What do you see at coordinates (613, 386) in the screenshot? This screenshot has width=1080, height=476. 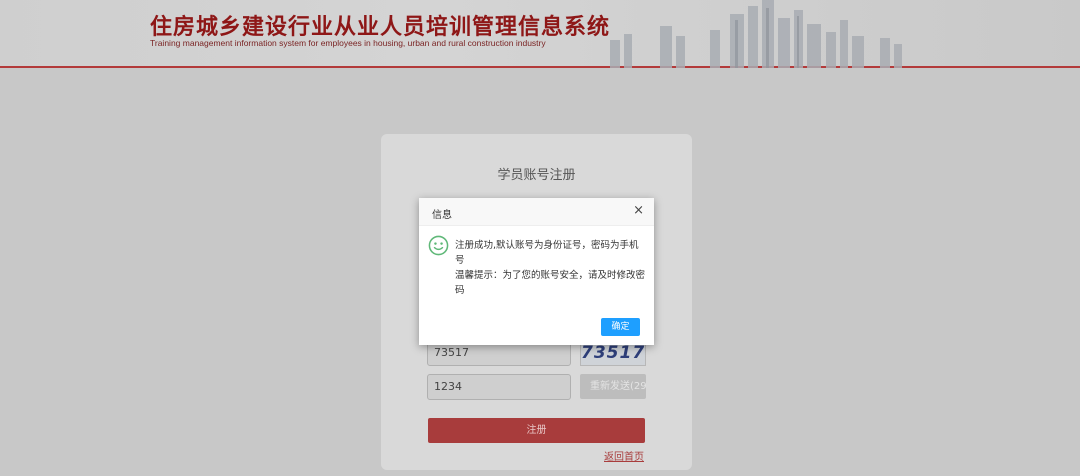 I see `resend-code-button: 重新发送(29` at bounding box center [613, 386].